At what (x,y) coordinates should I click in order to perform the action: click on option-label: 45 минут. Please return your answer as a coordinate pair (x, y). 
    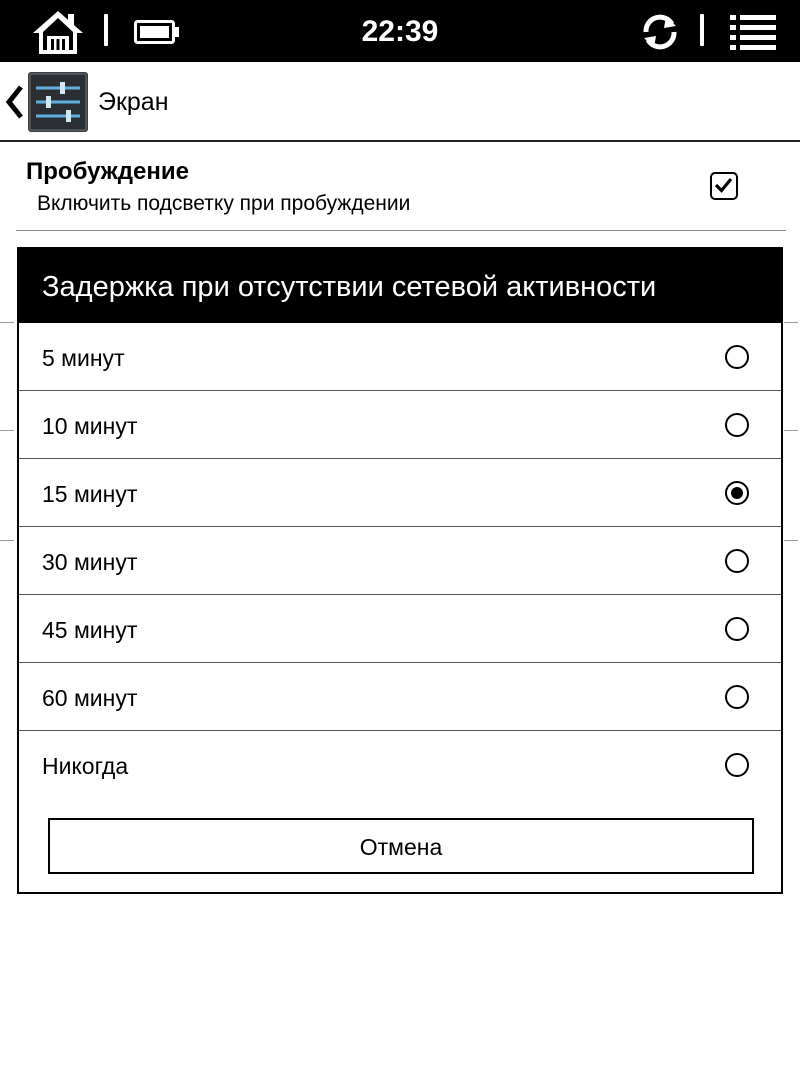
    Looking at the image, I should click on (90, 630).